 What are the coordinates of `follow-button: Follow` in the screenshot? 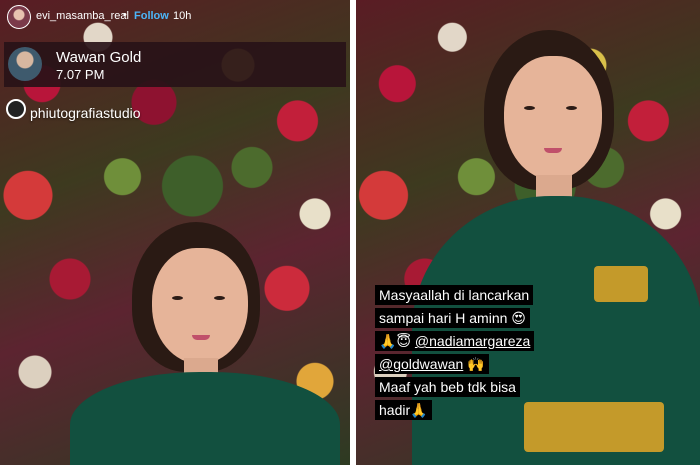 It's located at (151, 16).